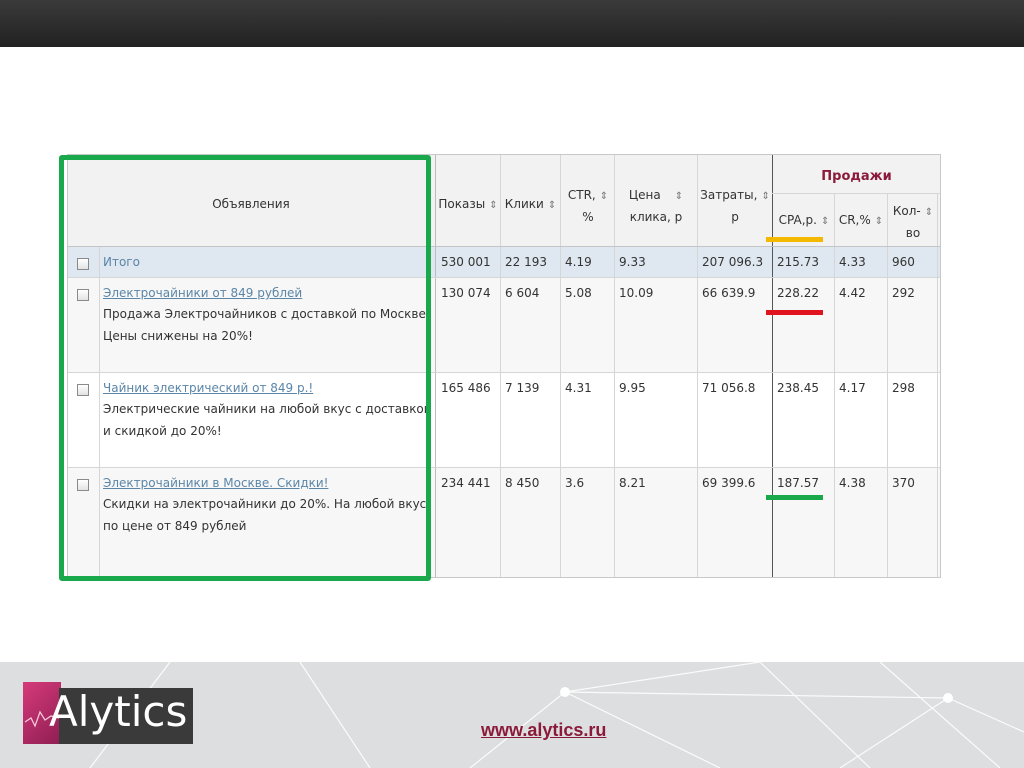 This screenshot has width=1024, height=768. I want to click on column-header-click-price: Цена ⇕ клика, р, so click(656, 206).